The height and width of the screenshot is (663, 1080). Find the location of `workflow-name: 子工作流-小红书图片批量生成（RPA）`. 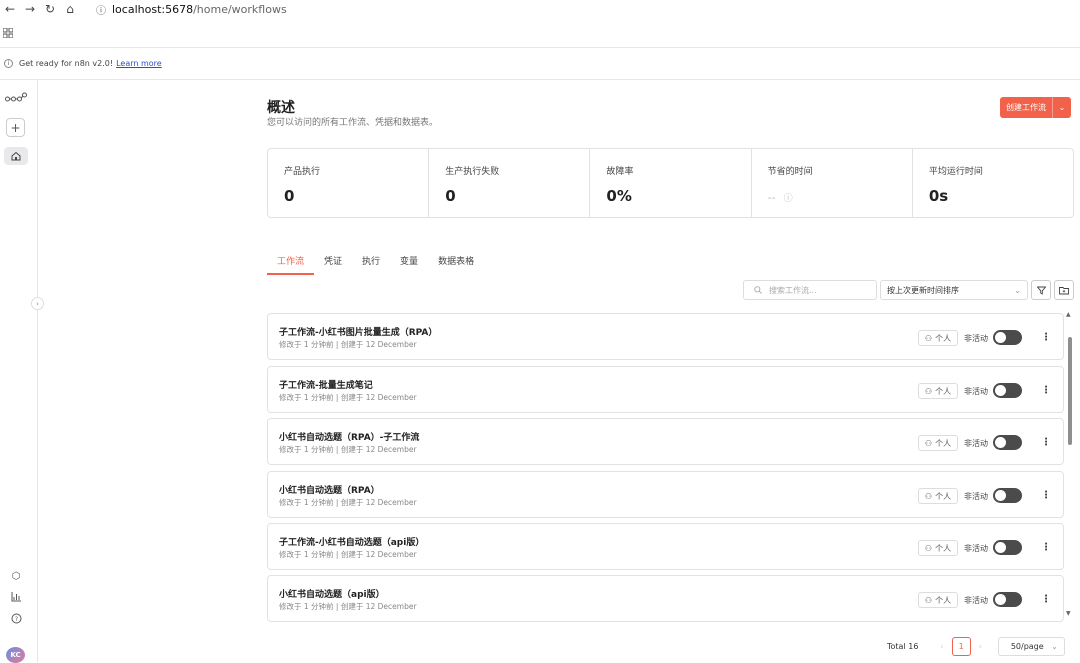

workflow-name: 子工作流-小红书图片批量生成（RPA） is located at coordinates (358, 331).